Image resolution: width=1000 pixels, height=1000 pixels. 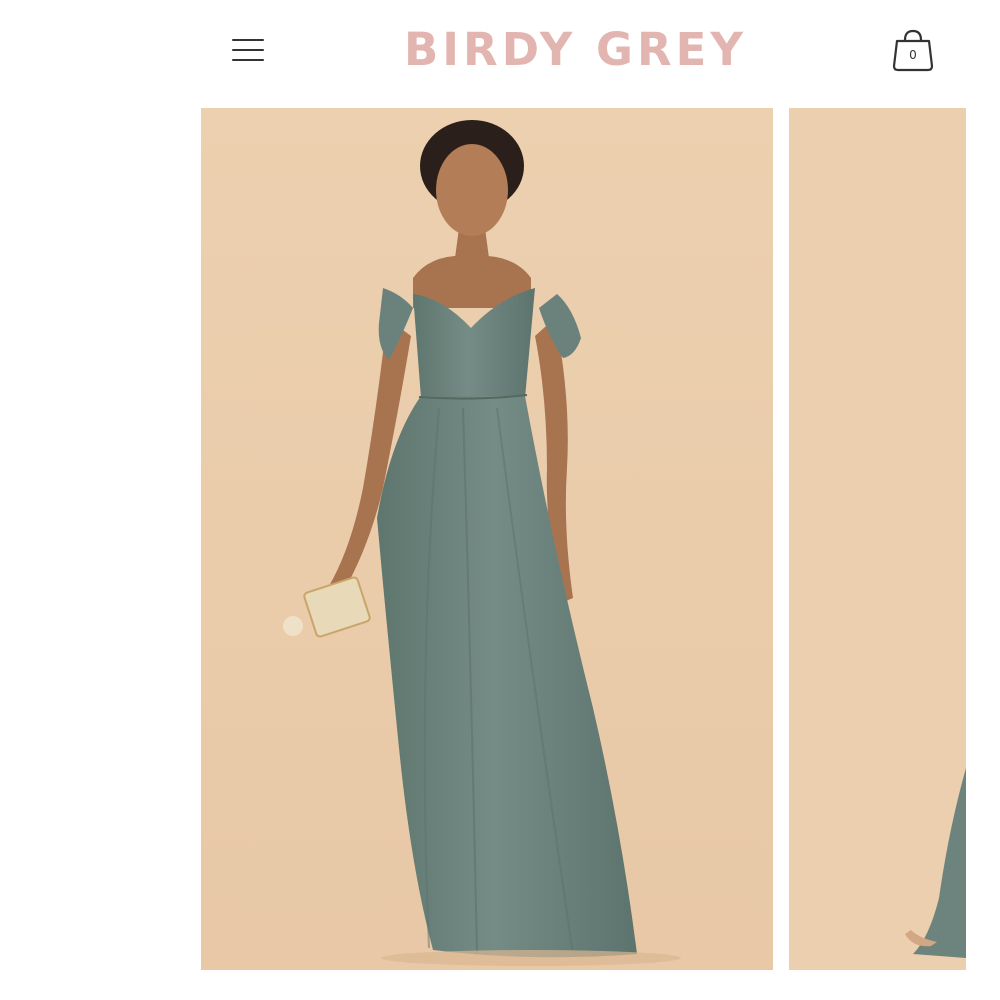 What do you see at coordinates (913, 55) in the screenshot?
I see `cart-count-badge: 0` at bounding box center [913, 55].